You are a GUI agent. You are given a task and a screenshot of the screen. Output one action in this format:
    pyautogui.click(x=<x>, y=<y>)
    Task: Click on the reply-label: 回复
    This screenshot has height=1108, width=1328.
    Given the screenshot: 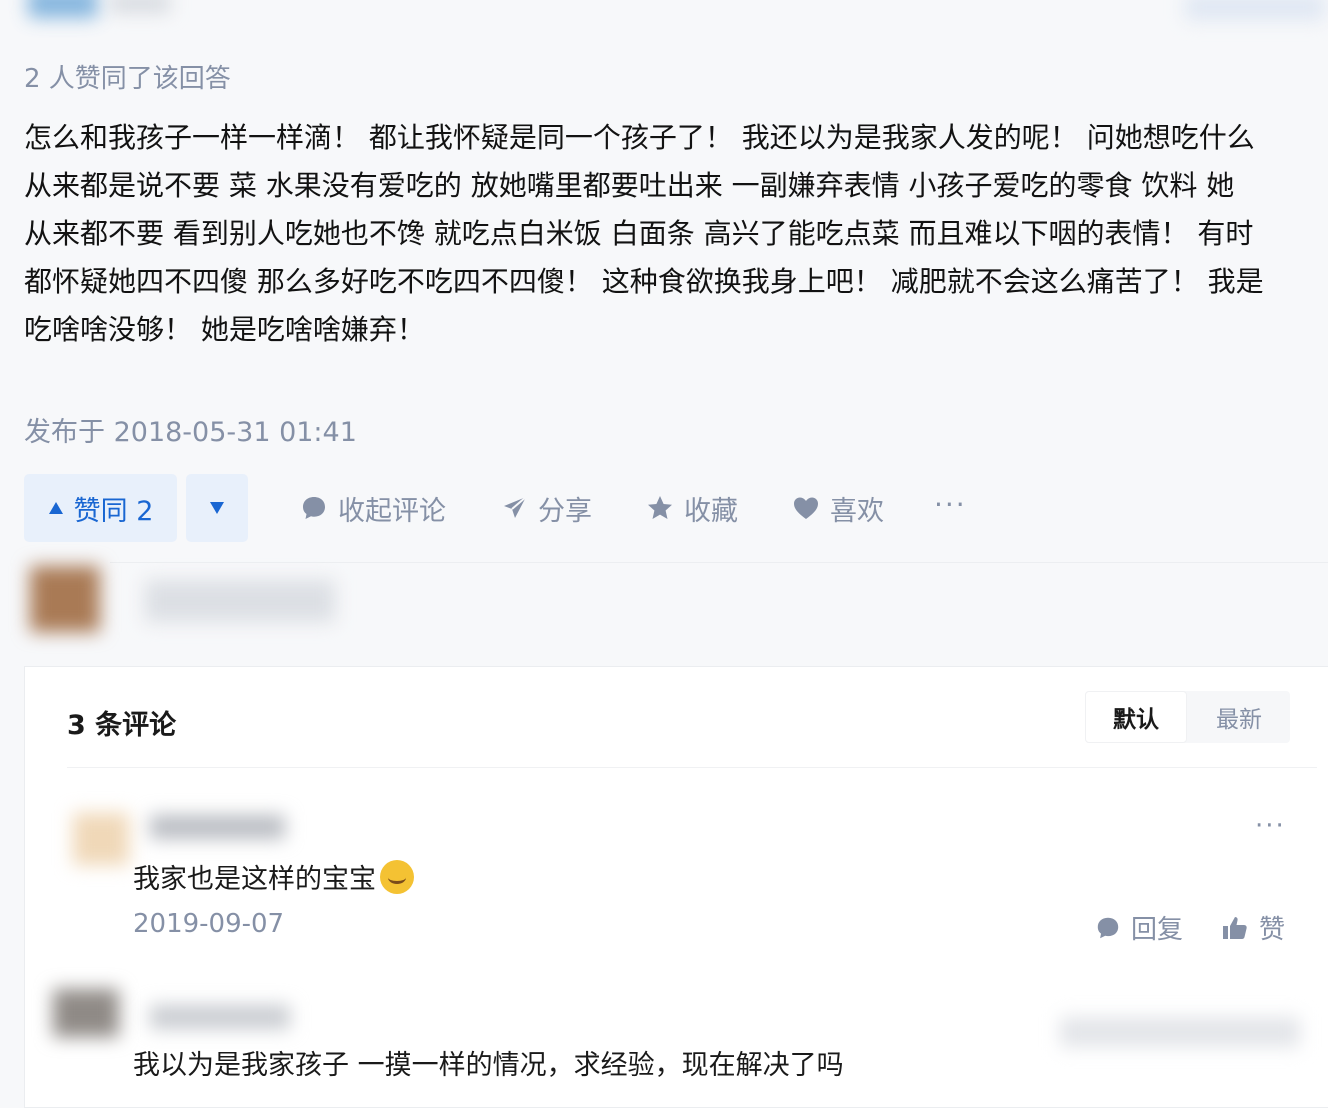 What is the action you would take?
    pyautogui.click(x=1157, y=930)
    